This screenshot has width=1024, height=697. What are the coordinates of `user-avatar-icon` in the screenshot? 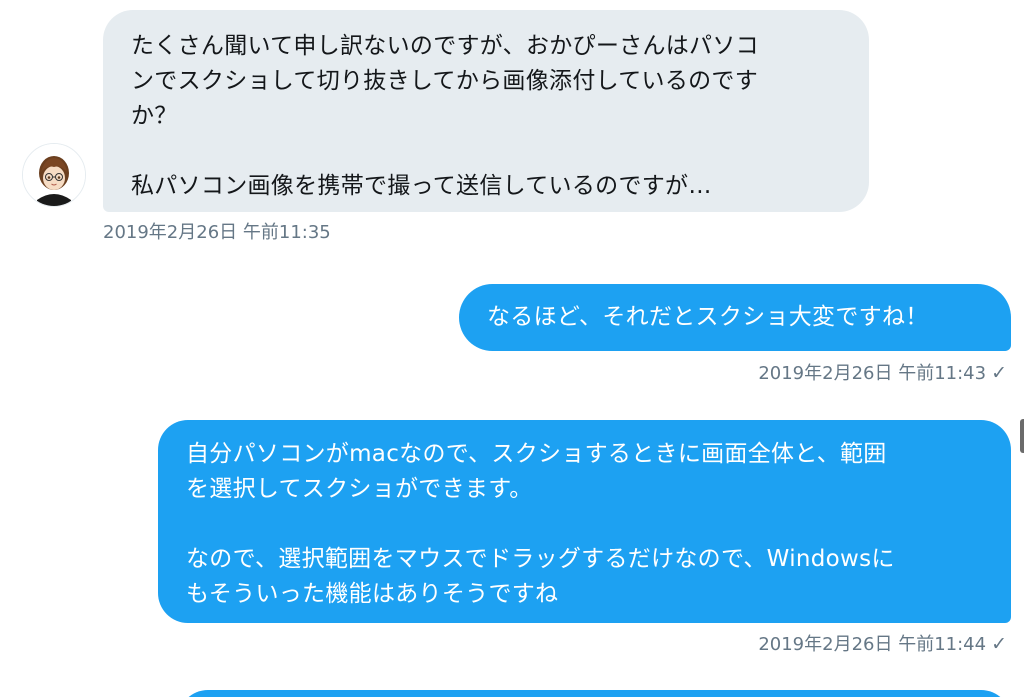 It's located at (54, 175).